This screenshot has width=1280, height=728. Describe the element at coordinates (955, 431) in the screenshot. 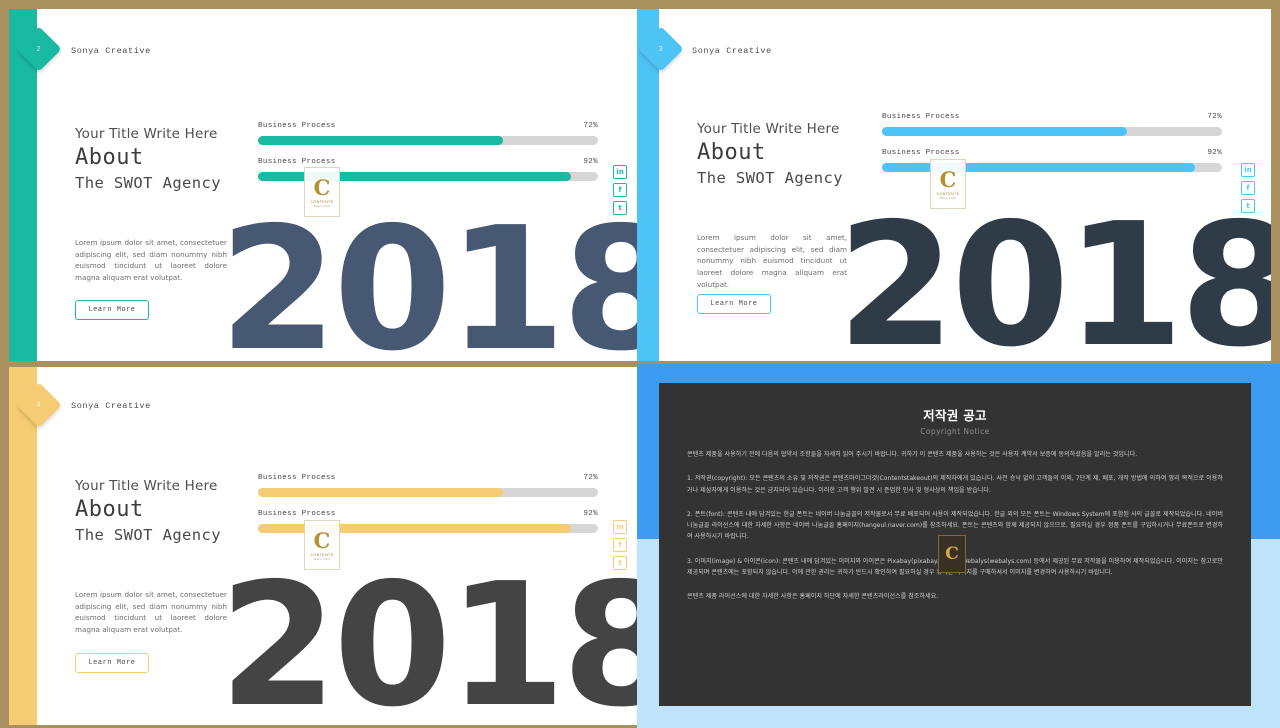

I see `notice-subtitle: Copyright Notice` at that location.